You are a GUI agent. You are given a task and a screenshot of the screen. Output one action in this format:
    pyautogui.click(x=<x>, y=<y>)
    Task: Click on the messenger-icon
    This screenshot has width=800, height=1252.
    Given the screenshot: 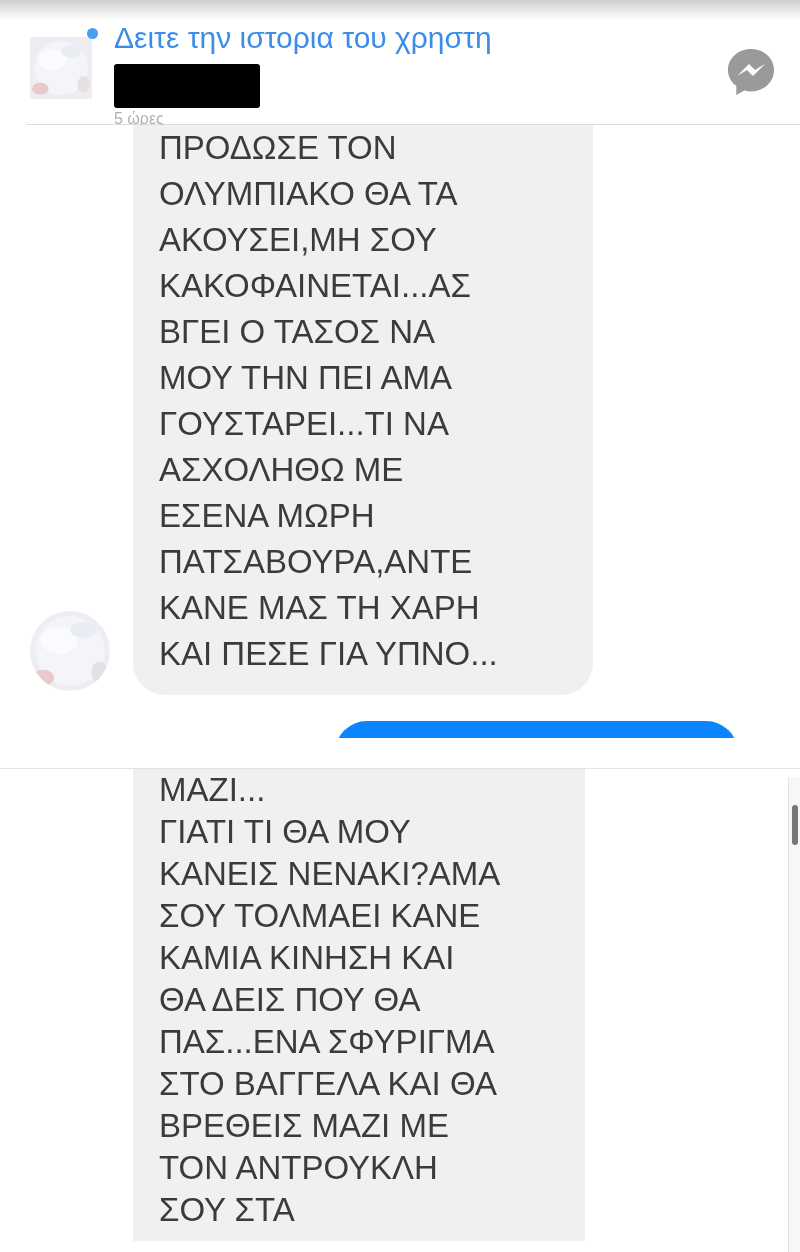 What is the action you would take?
    pyautogui.click(x=751, y=72)
    